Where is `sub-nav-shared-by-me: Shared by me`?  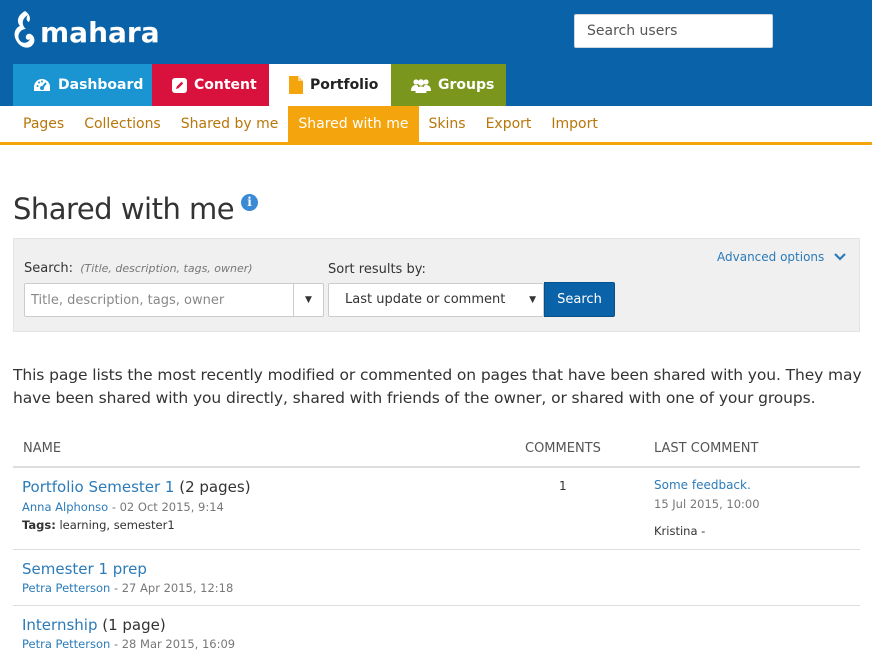 sub-nav-shared-by-me: Shared by me is located at coordinates (230, 124).